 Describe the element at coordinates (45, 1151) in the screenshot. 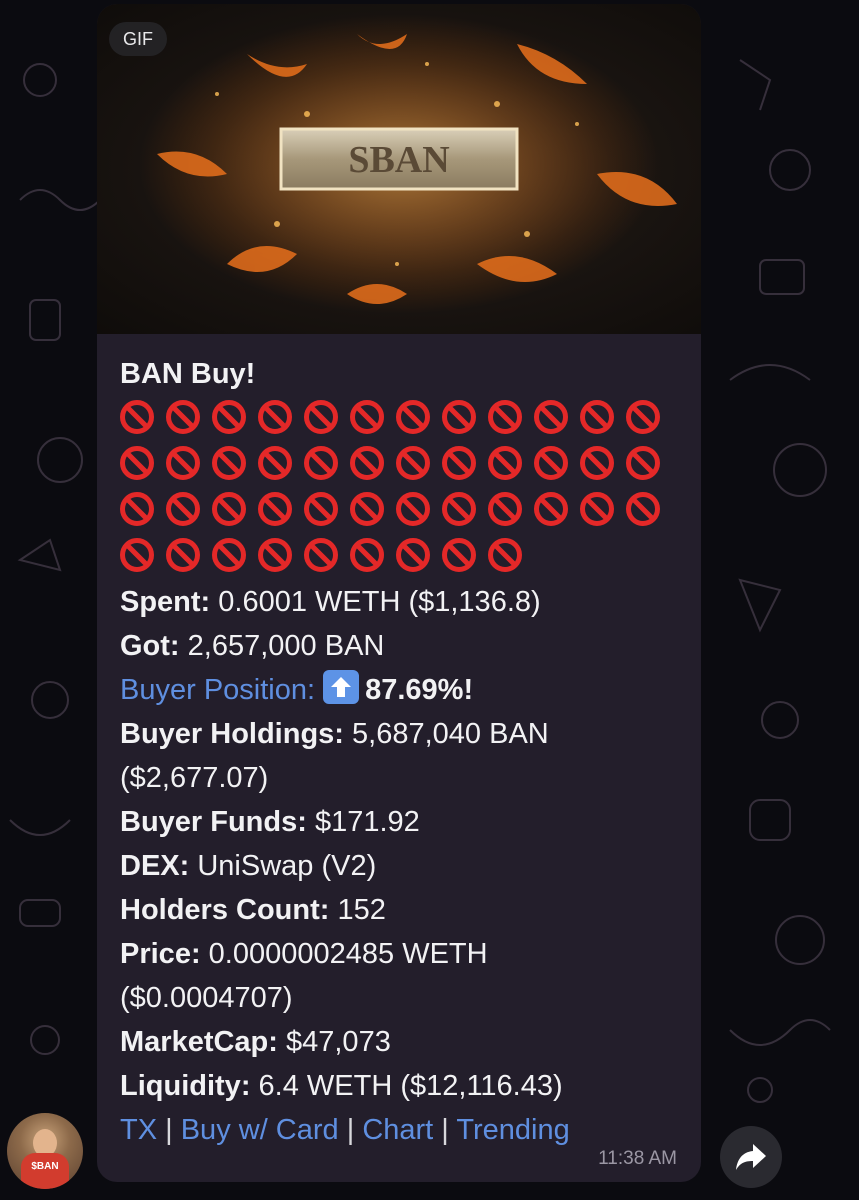

I see `sender-avatar: $BAN` at that location.